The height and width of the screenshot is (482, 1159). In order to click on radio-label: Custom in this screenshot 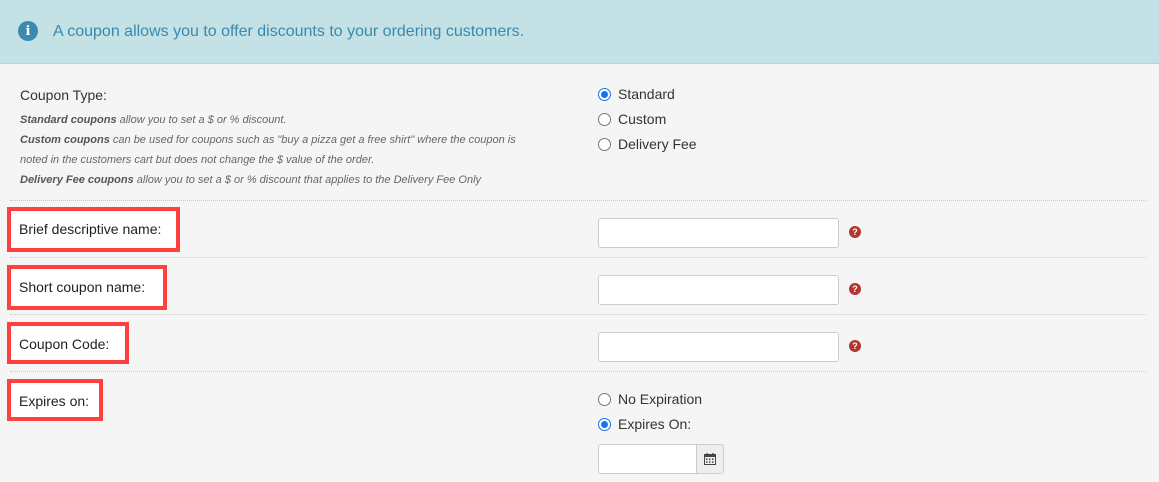, I will do `click(642, 119)`.